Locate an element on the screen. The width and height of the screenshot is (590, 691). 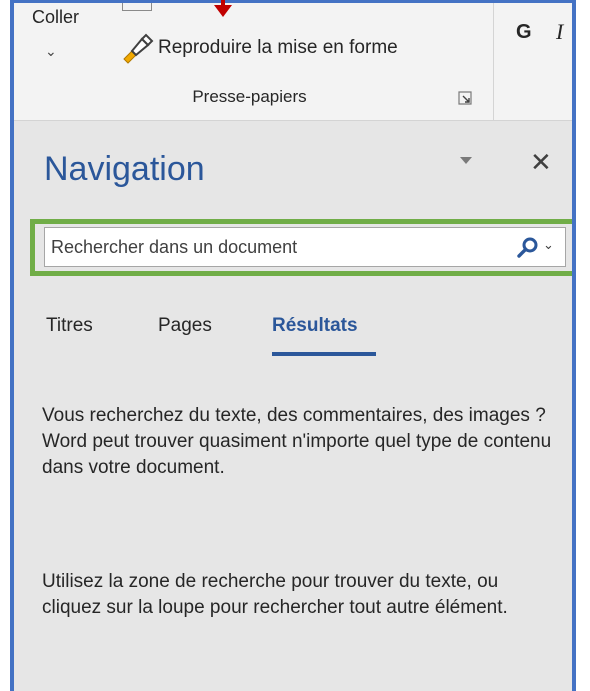
tab-titres: Titres is located at coordinates (69, 326).